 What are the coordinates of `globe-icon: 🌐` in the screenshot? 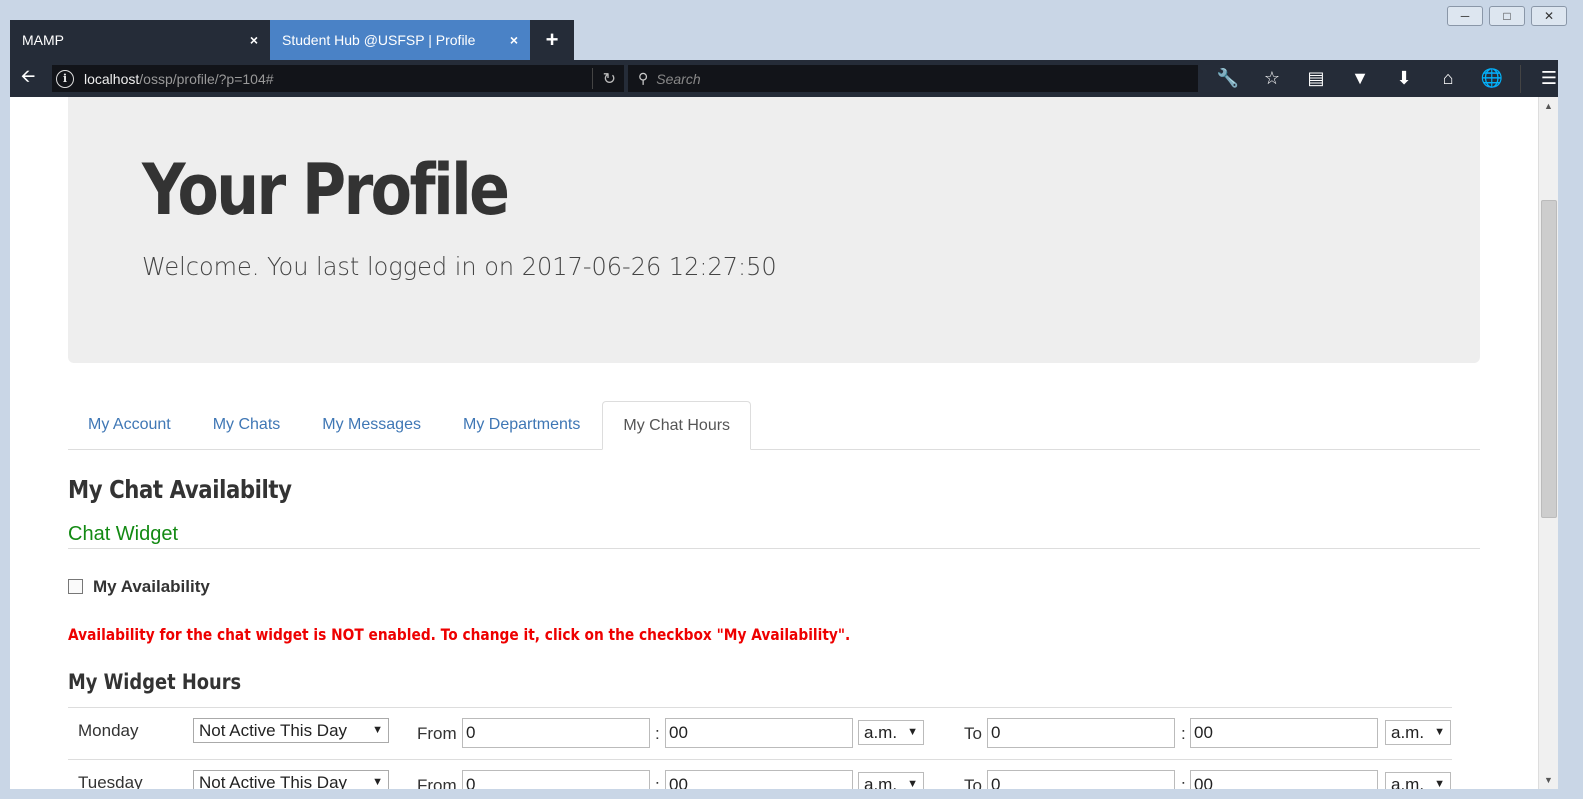 It's located at (1492, 78).